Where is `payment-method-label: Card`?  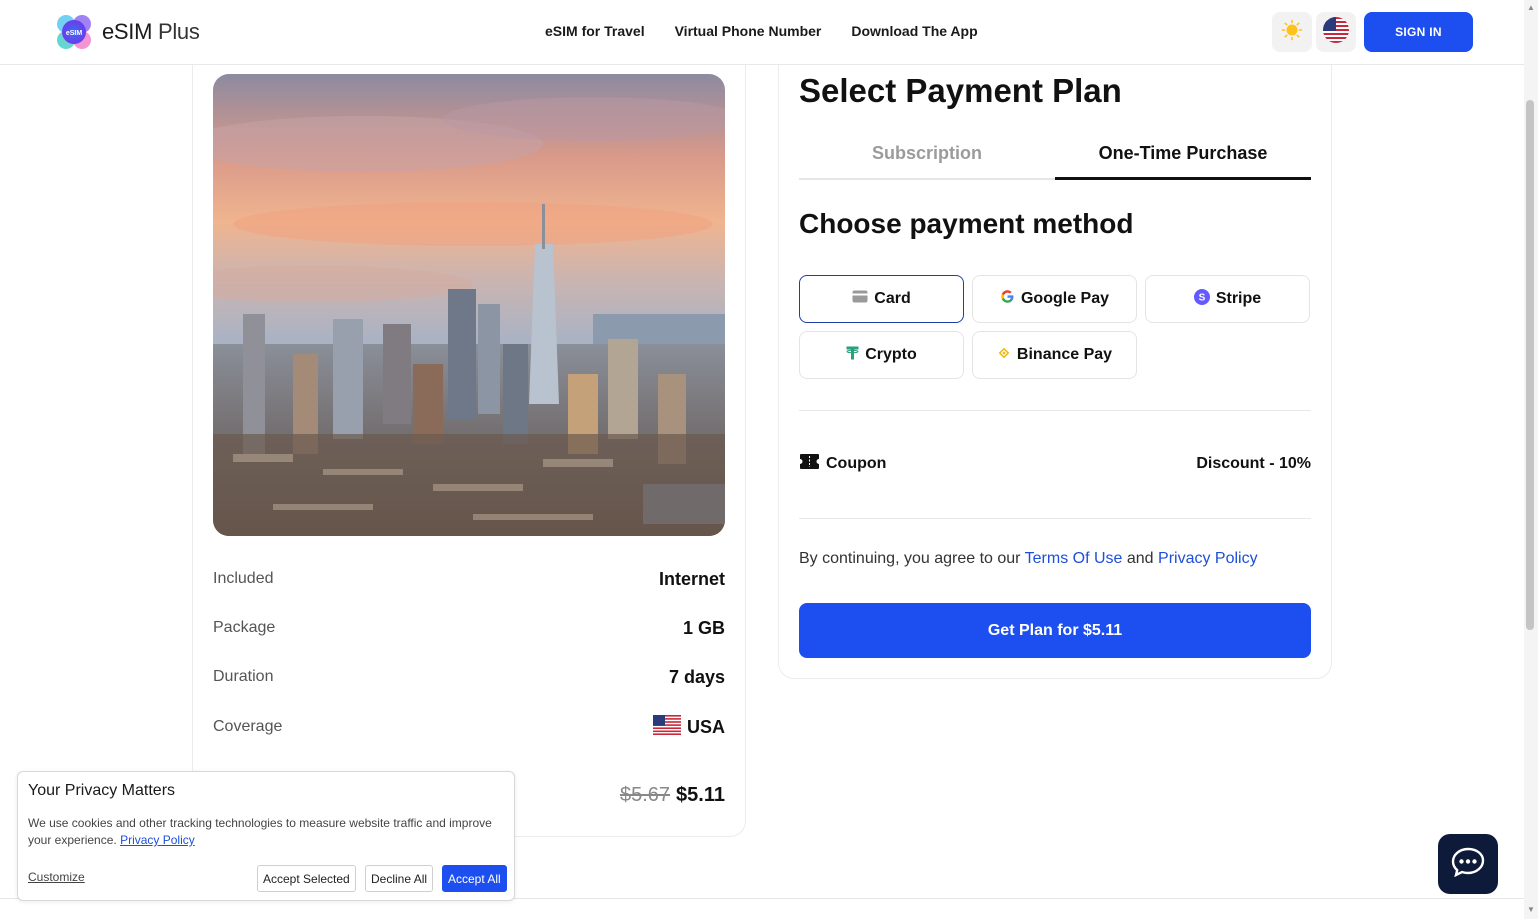
payment-method-label: Card is located at coordinates (892, 298).